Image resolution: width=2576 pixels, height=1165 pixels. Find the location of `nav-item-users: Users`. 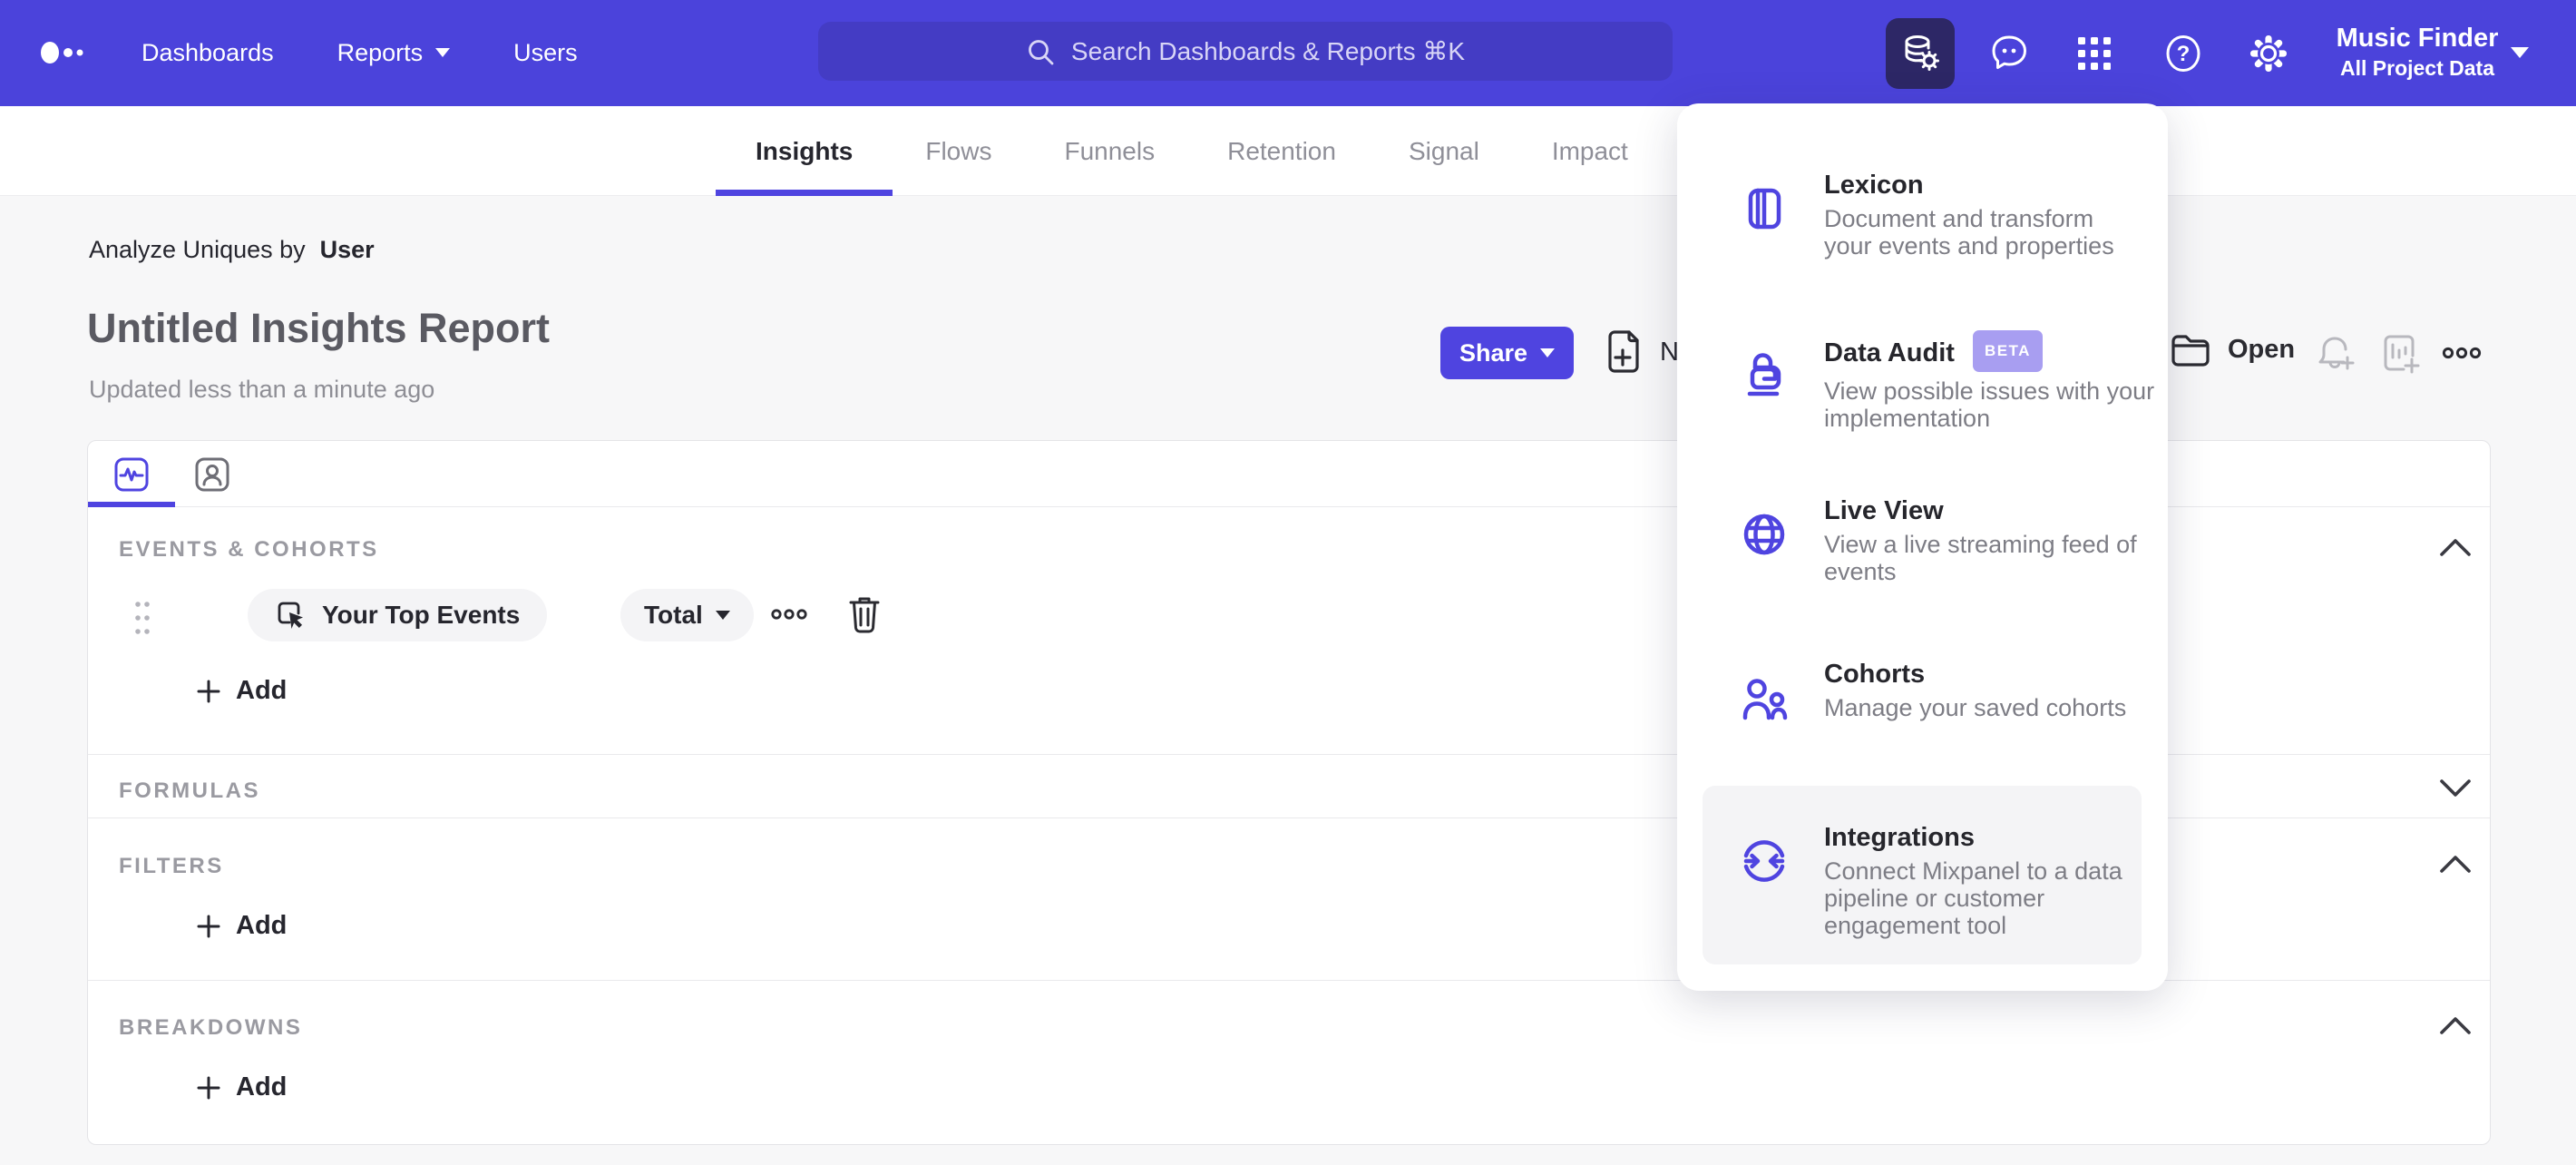

nav-item-users: Users is located at coordinates (545, 53).